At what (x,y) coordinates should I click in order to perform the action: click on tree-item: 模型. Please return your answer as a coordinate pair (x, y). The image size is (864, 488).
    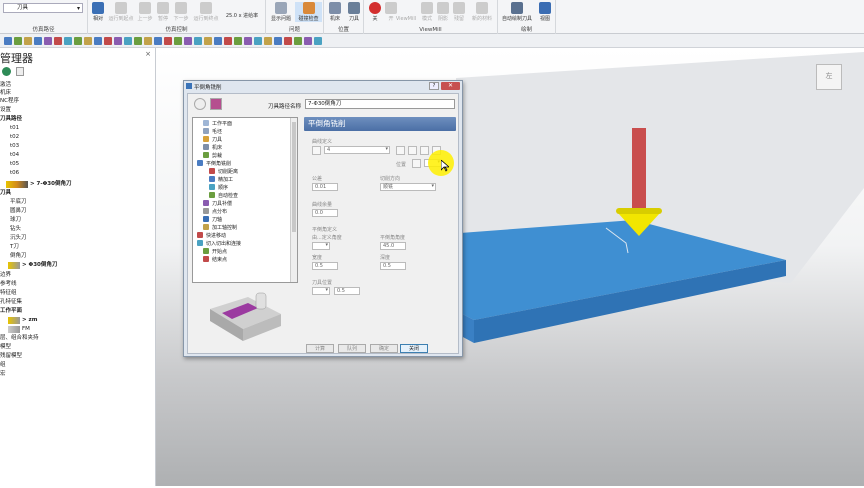
    Looking at the image, I should click on (5, 347).